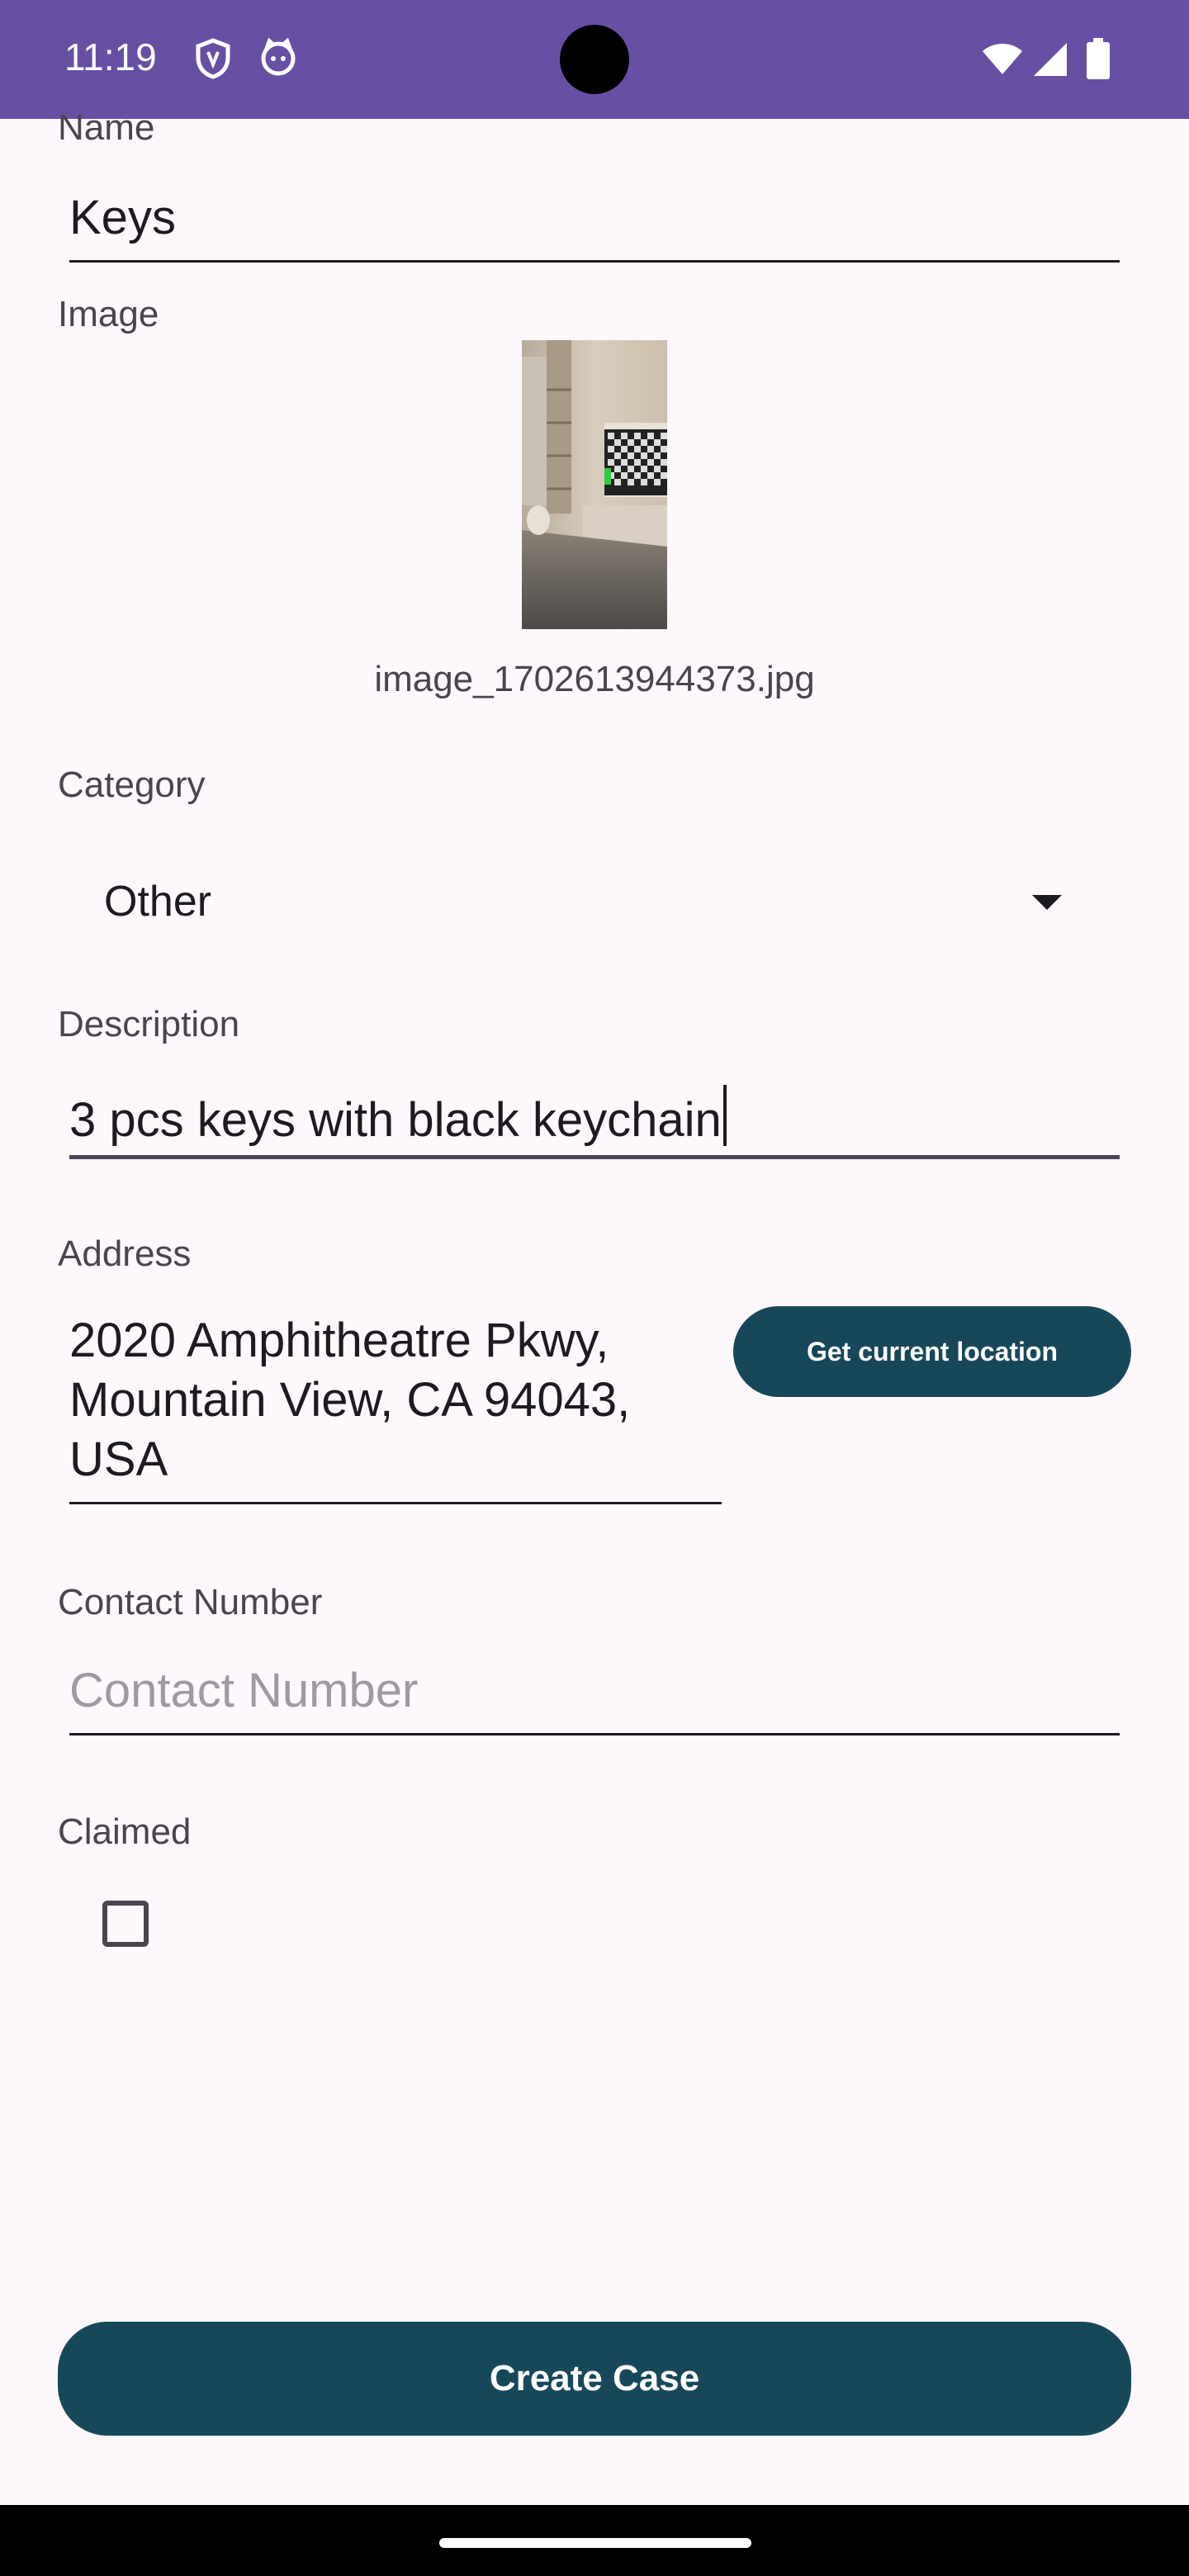 Image resolution: width=1189 pixels, height=2576 pixels. What do you see at coordinates (125, 1924) in the screenshot?
I see `claimed-checkbox` at bounding box center [125, 1924].